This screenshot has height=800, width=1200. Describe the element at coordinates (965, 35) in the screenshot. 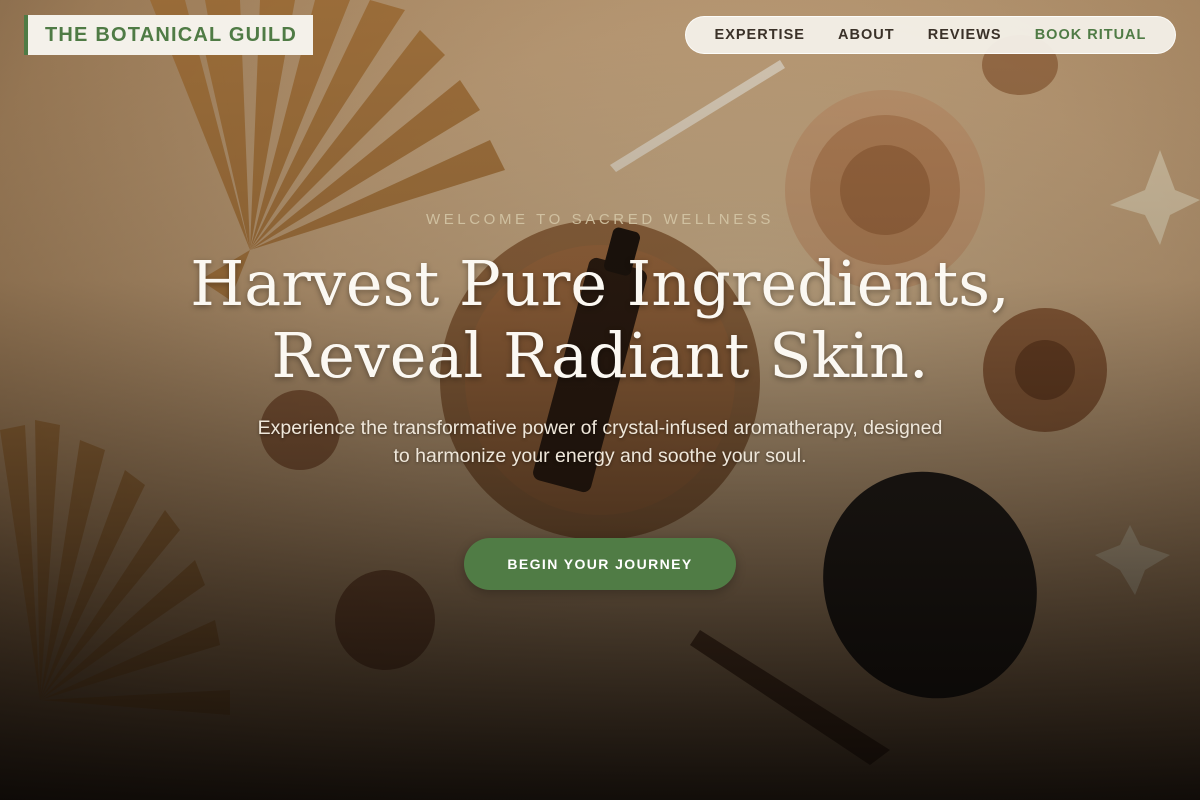

I see `nav-item-reviews: REVIEWS` at that location.